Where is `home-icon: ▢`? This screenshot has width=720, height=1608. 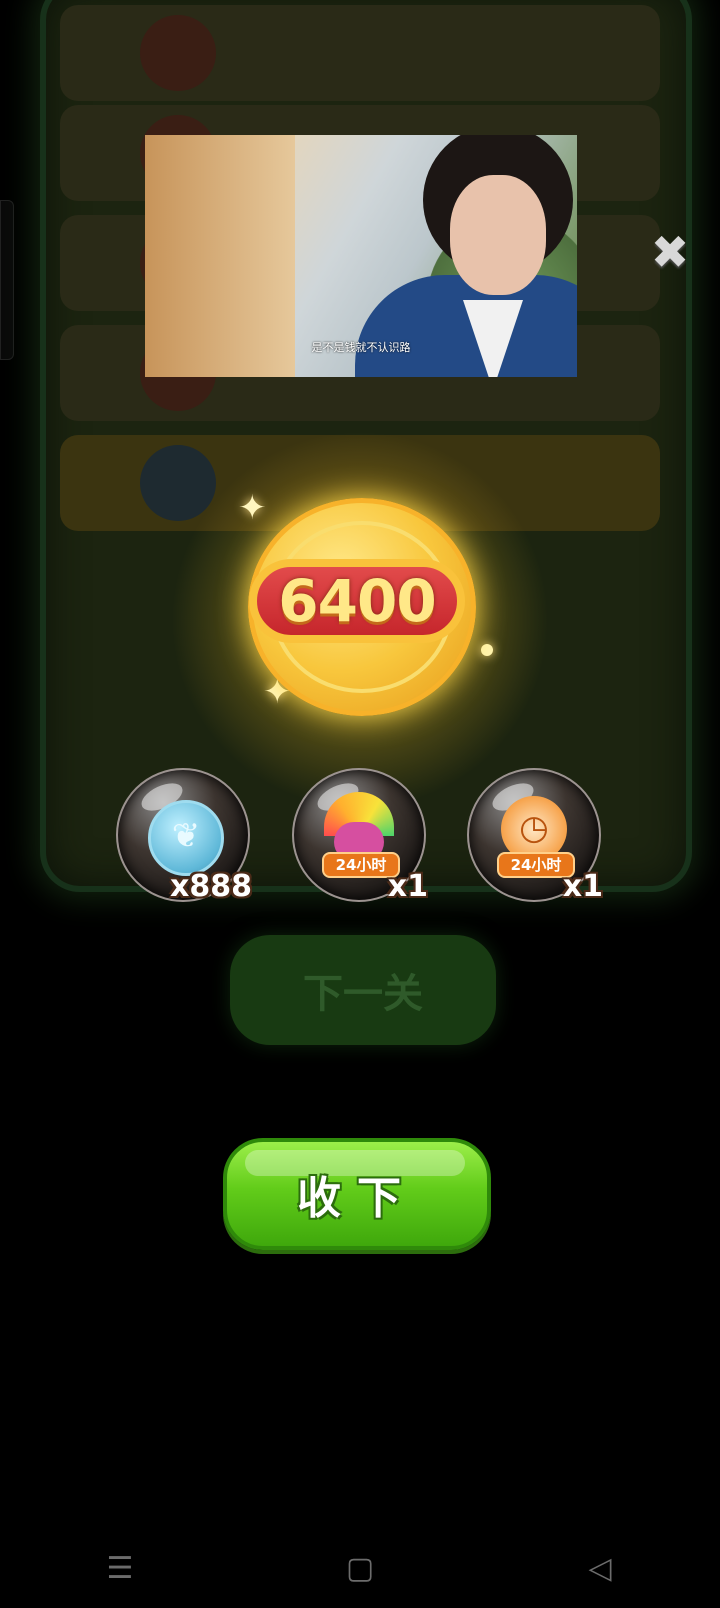
home-icon: ▢ is located at coordinates (360, 1568).